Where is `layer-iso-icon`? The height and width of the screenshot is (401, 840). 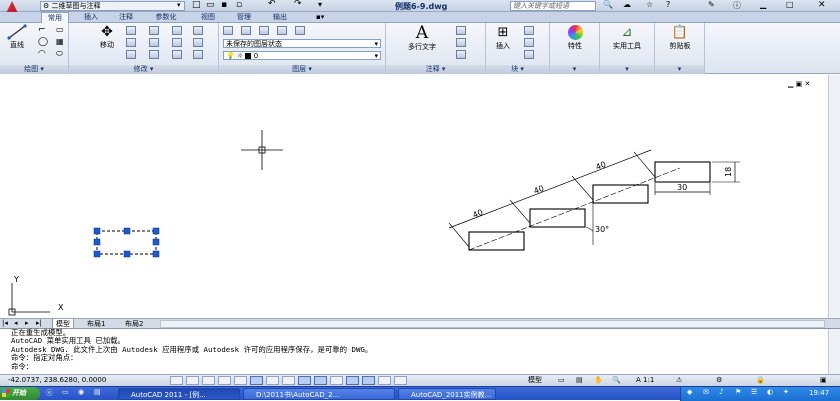 layer-iso-icon is located at coordinates (300, 30).